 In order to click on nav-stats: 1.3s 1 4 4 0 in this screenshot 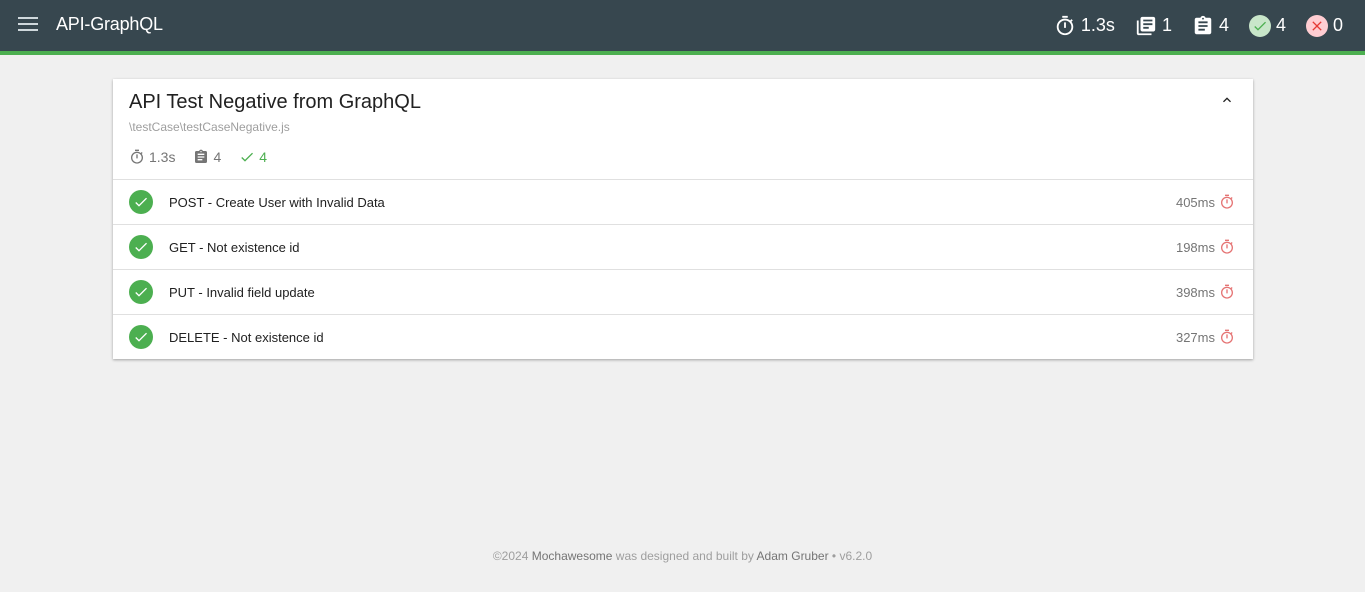, I will do `click(1209, 25)`.